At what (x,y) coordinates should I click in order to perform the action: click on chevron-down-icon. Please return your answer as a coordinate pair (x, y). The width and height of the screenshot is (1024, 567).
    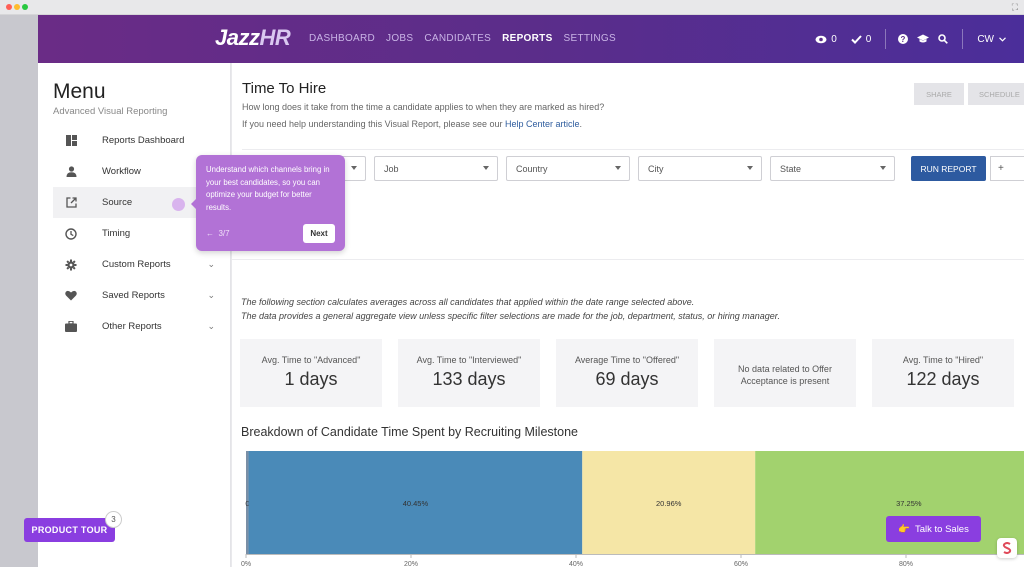
    Looking at the image, I should click on (1002, 39).